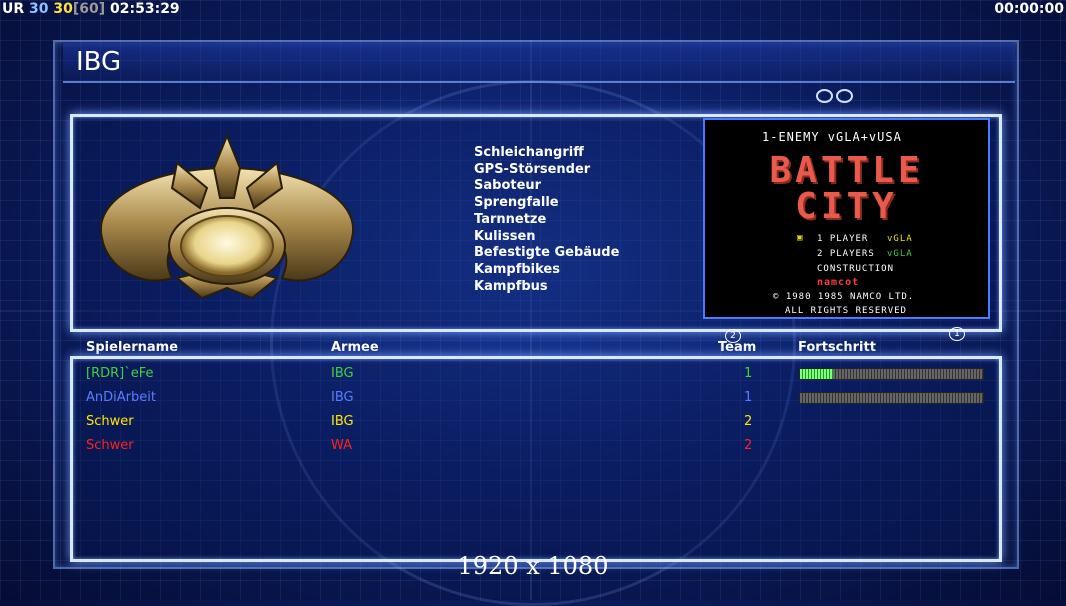 The width and height of the screenshot is (1066, 606). What do you see at coordinates (832, 137) in the screenshot?
I see `map-header: 1-ENEMY vGLA+vUSA` at bounding box center [832, 137].